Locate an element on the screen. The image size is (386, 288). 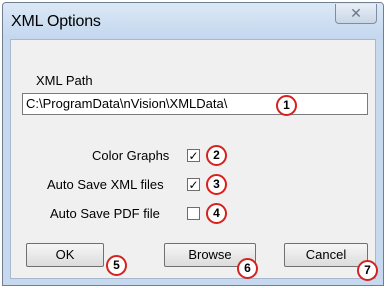
auto-save-xml-checkbox: ✓ is located at coordinates (193, 184).